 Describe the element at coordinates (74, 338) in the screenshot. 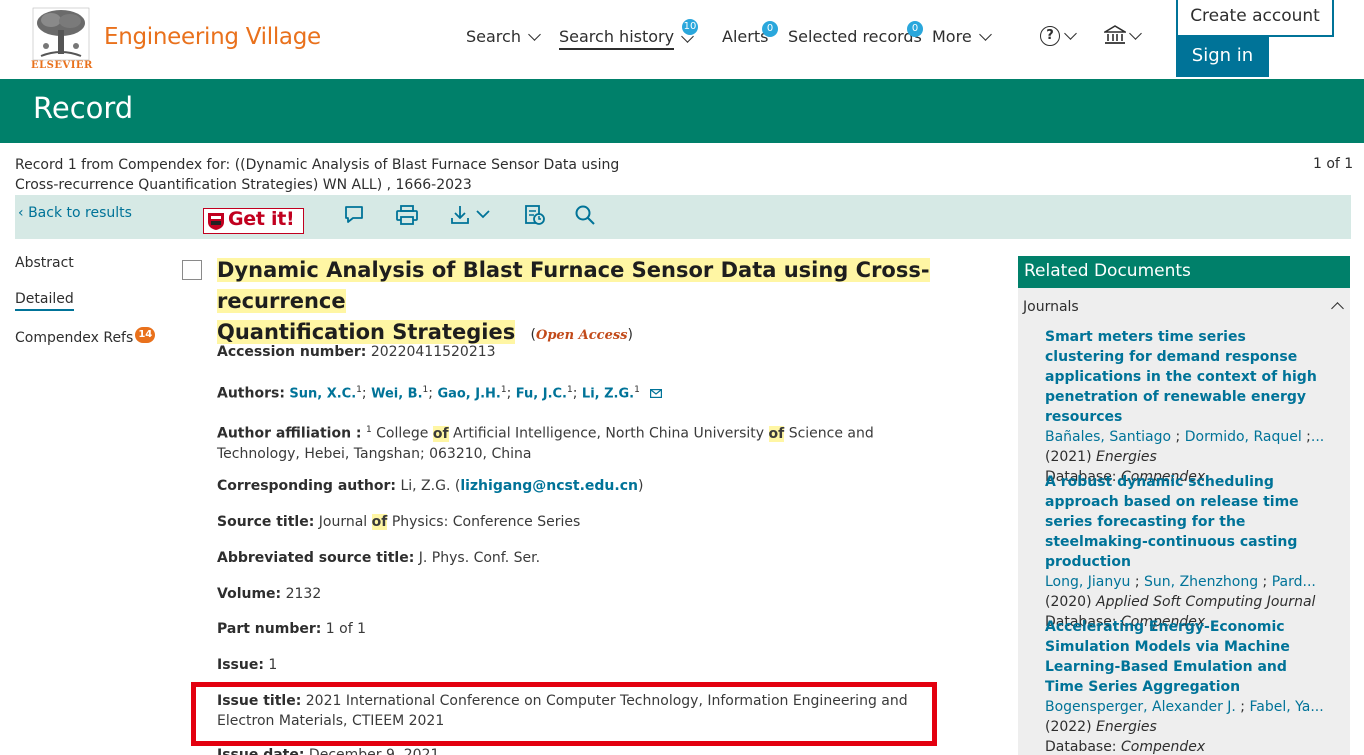

I see `sidenav-compendex-refs: Compendex Refs` at that location.